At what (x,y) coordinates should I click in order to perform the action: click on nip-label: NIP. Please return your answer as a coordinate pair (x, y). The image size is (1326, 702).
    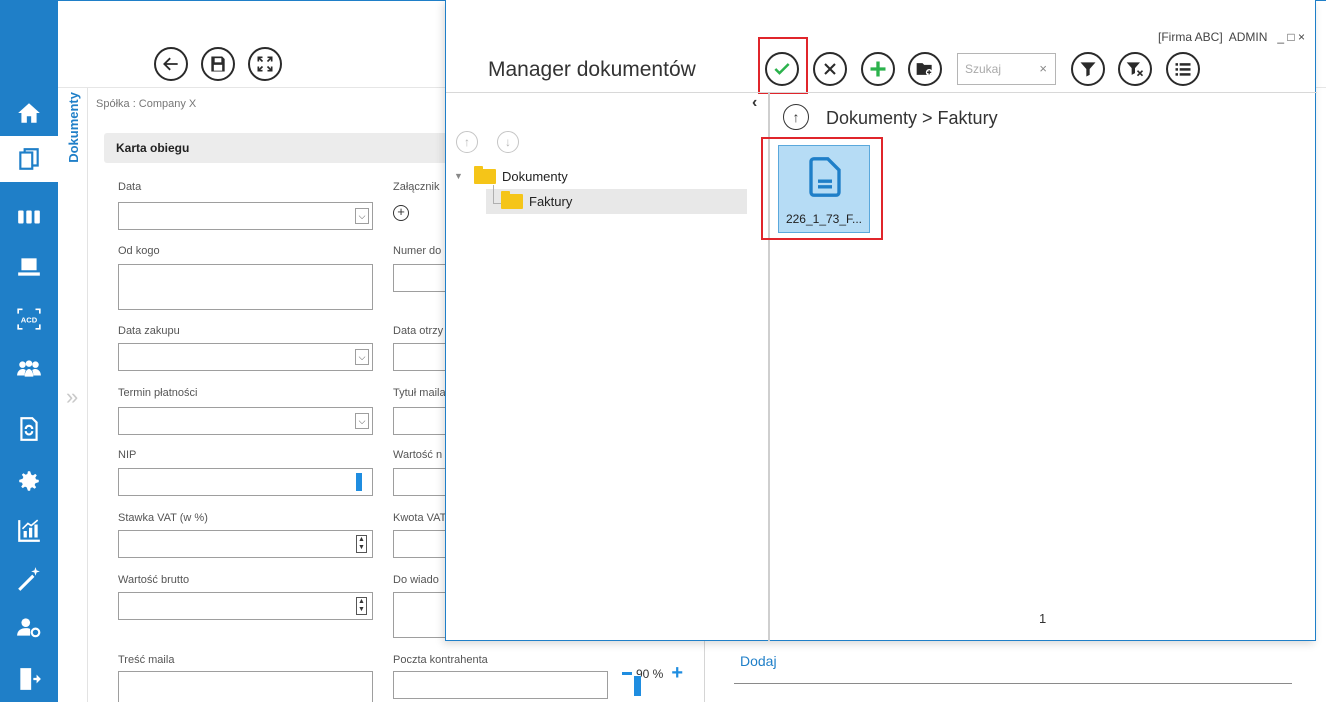
    Looking at the image, I should click on (127, 455).